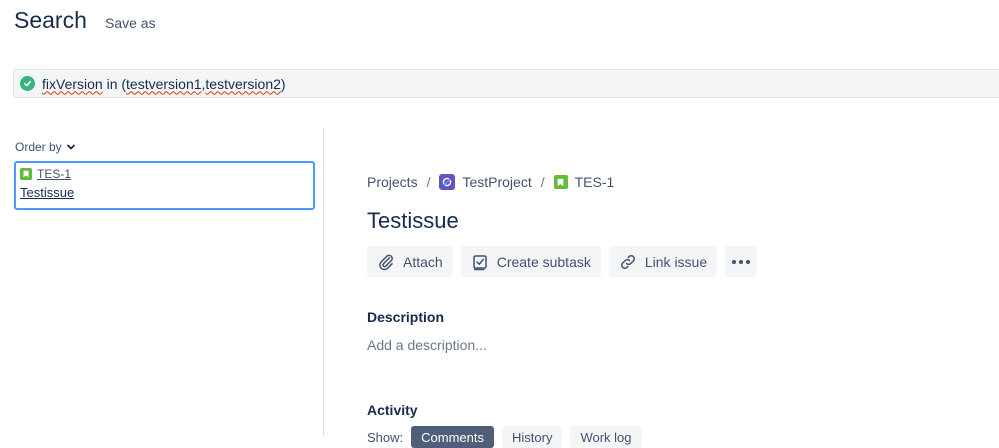 Image resolution: width=999 pixels, height=448 pixels. What do you see at coordinates (479, 262) in the screenshot?
I see `subtask-icon` at bounding box center [479, 262].